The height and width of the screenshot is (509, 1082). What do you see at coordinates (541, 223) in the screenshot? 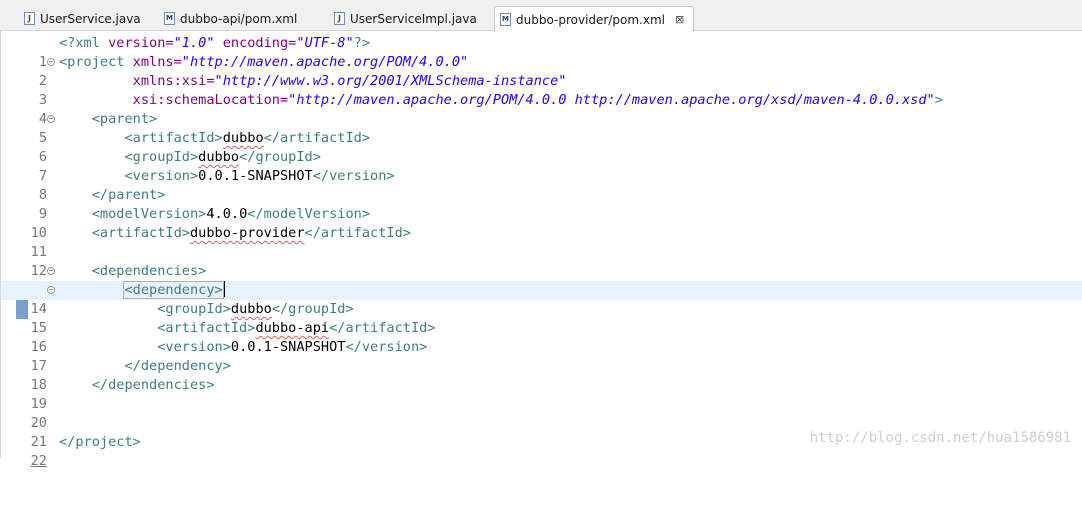
I see `code-line: 10 <modelVersion>4.0.0</modelVersion>` at bounding box center [541, 223].